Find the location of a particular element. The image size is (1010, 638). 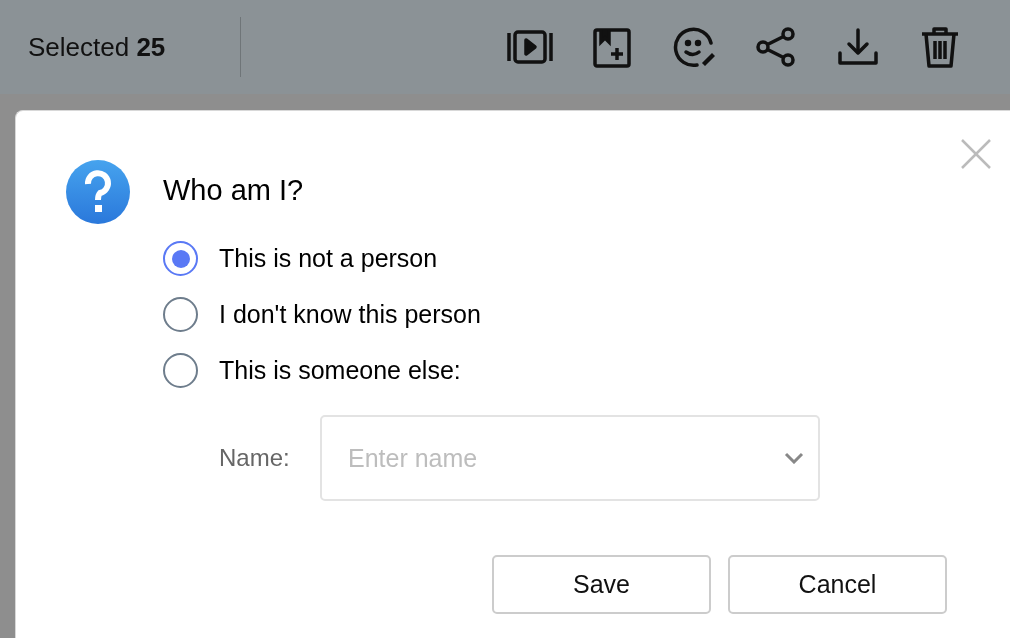

name-dropdown: Enter name is located at coordinates (570, 458).